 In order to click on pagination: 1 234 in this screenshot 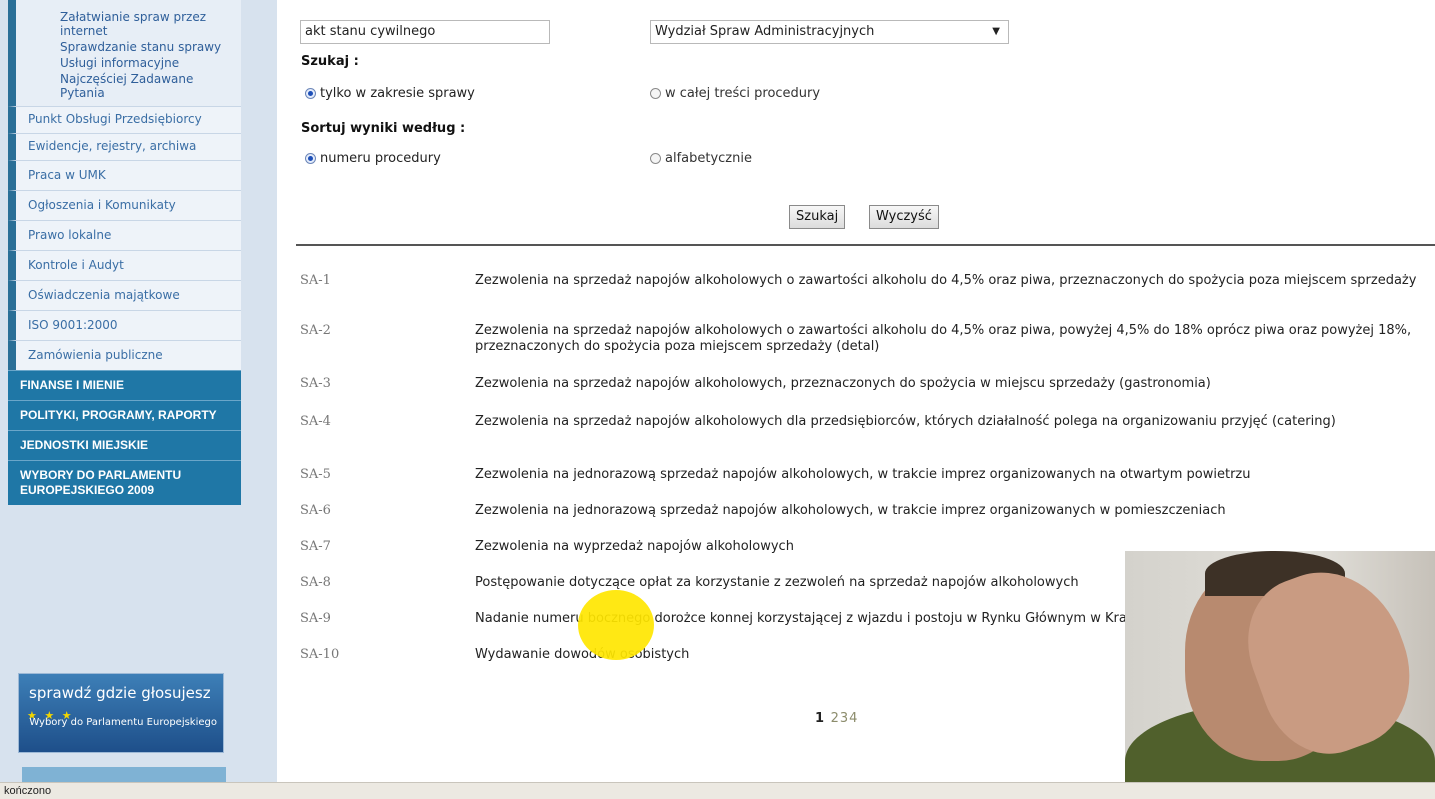, I will do `click(836, 718)`.